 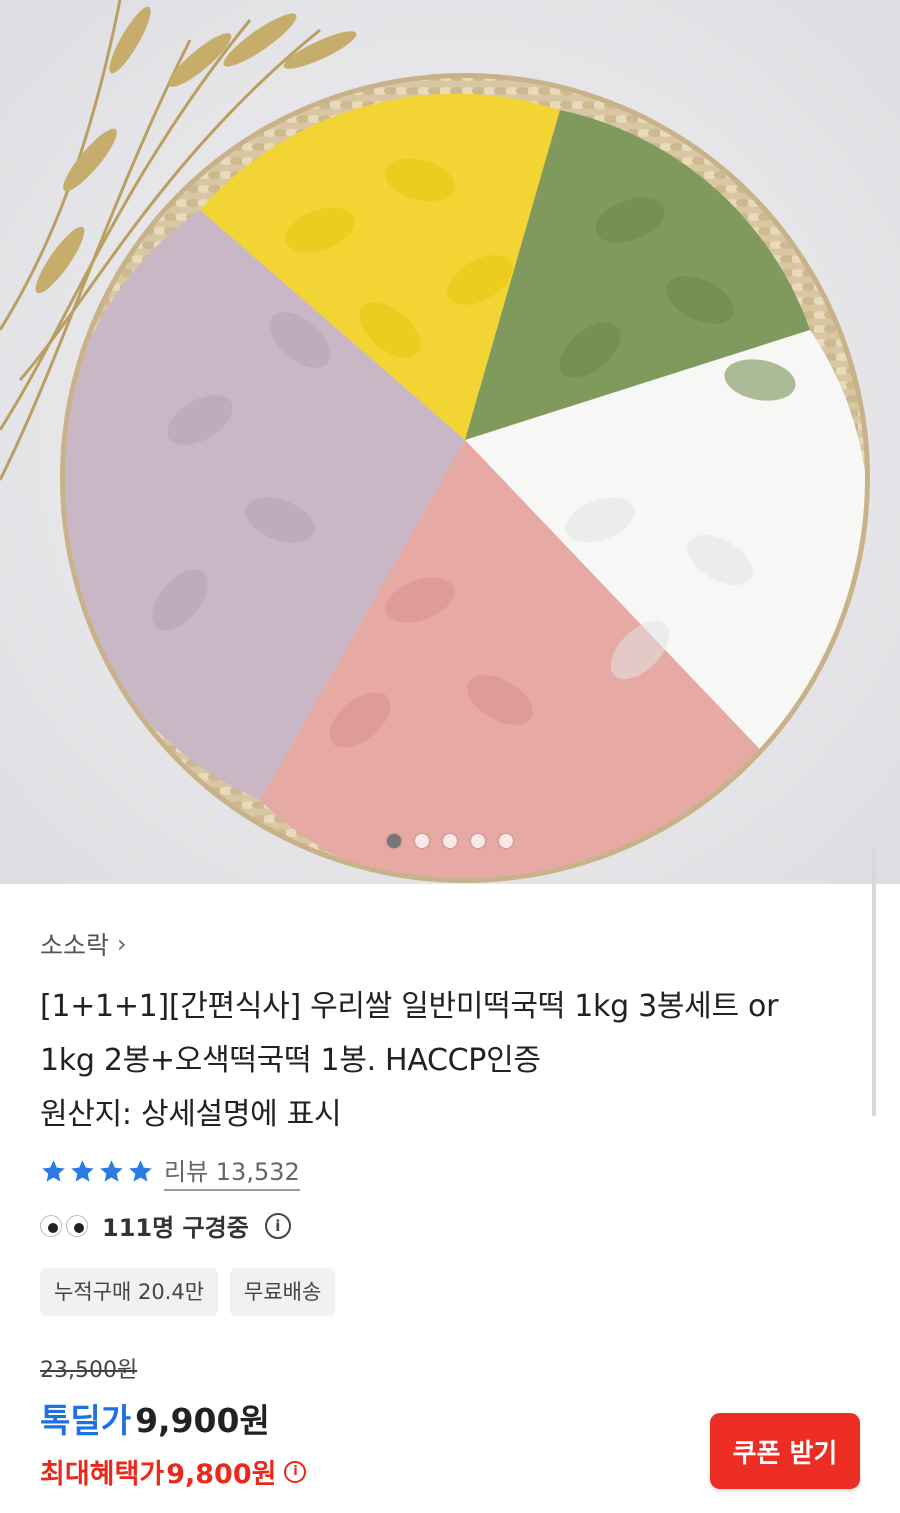 What do you see at coordinates (97, 1171) in the screenshot?
I see `rating-stars` at bounding box center [97, 1171].